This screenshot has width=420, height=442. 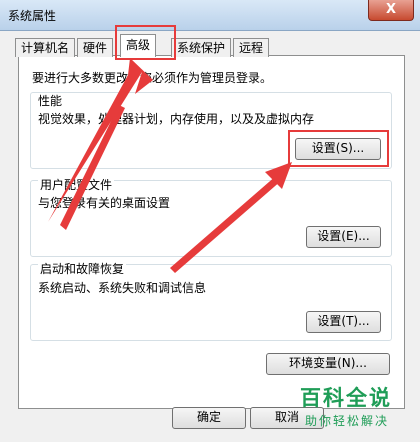 What do you see at coordinates (347, 421) in the screenshot?
I see `watermark-slogan: 助你轻松解决` at bounding box center [347, 421].